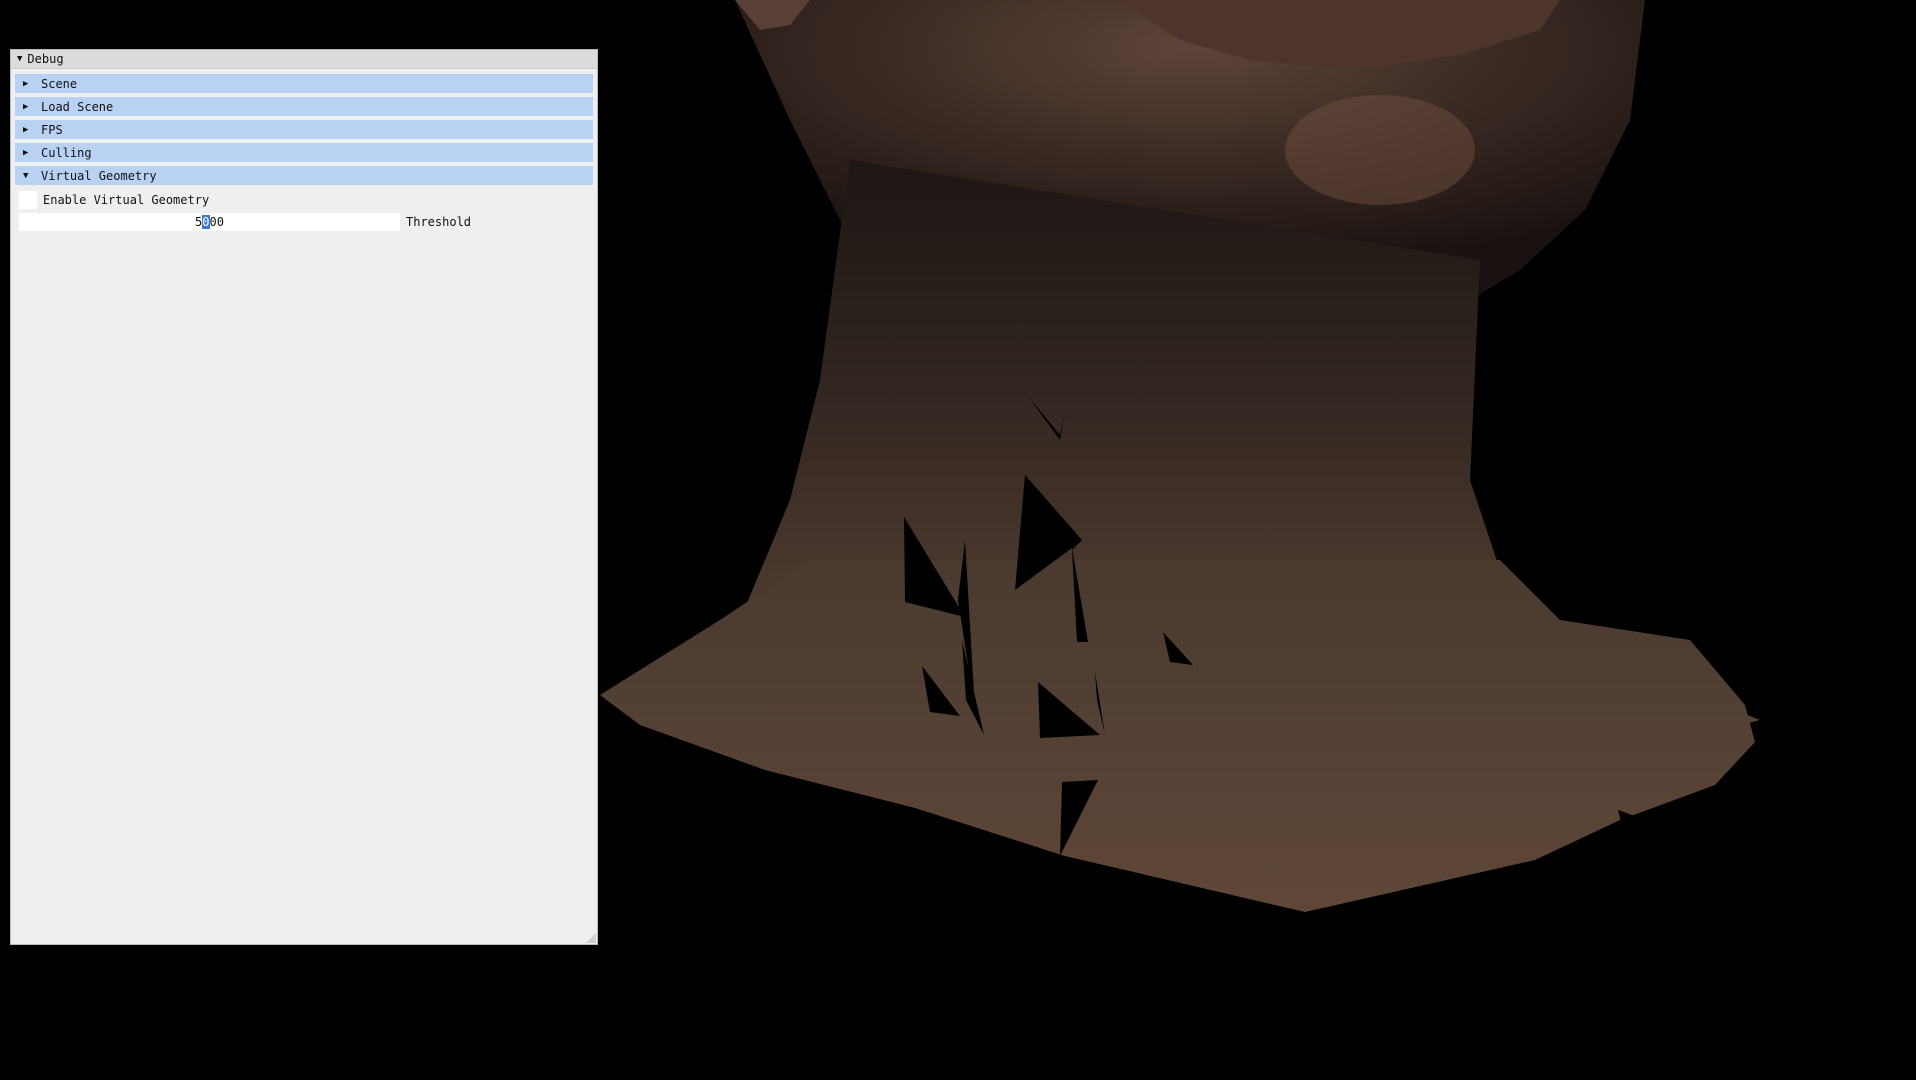 This screenshot has height=1080, width=1916. I want to click on threshold-input: 5 0 00, so click(209, 222).